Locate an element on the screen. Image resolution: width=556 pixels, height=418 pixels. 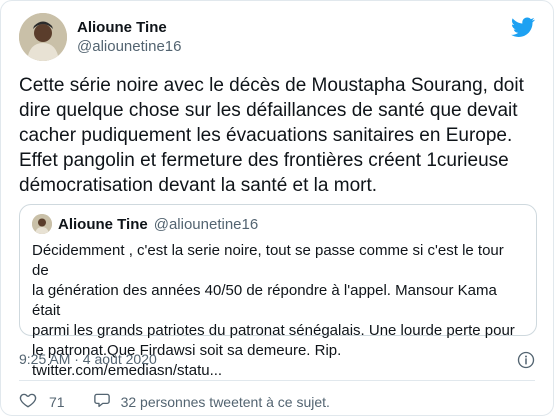
tweet-header: Alioune Tine @aliounetine16 is located at coordinates (100, 37).